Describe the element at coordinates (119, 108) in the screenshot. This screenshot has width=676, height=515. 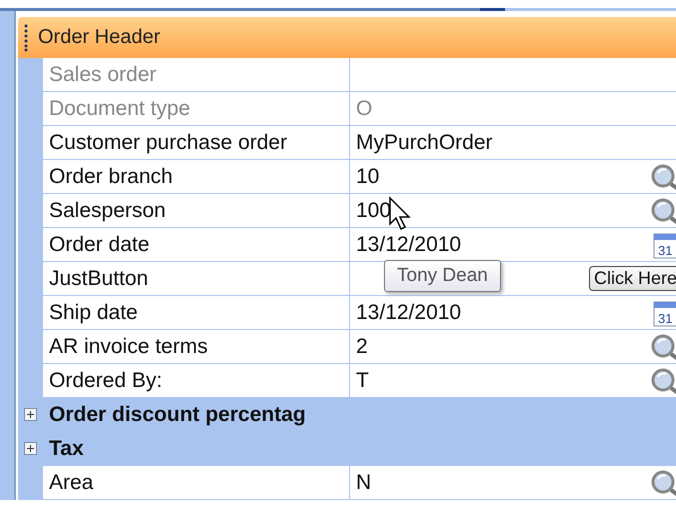
I see `property-label: Document type` at that location.